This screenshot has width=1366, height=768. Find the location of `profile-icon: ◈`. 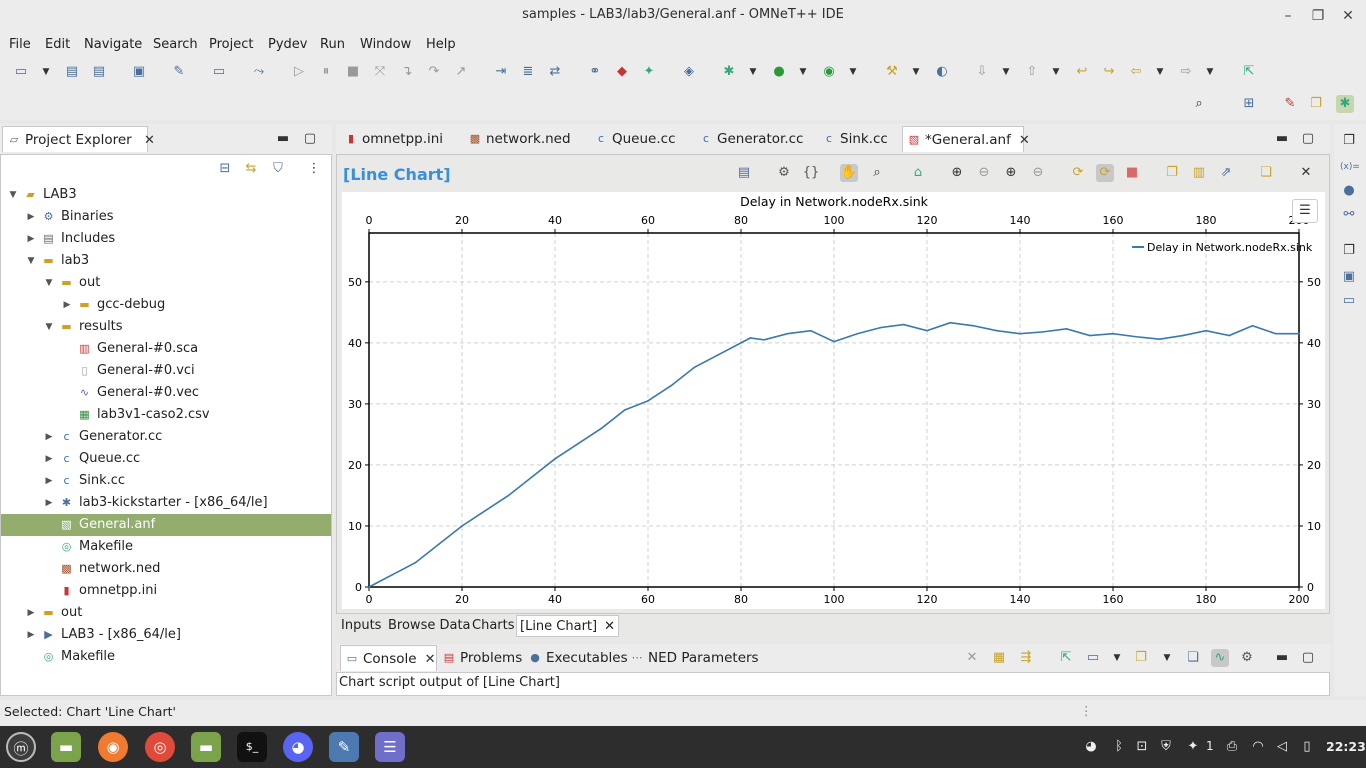

profile-icon: ◈ is located at coordinates (689, 72).